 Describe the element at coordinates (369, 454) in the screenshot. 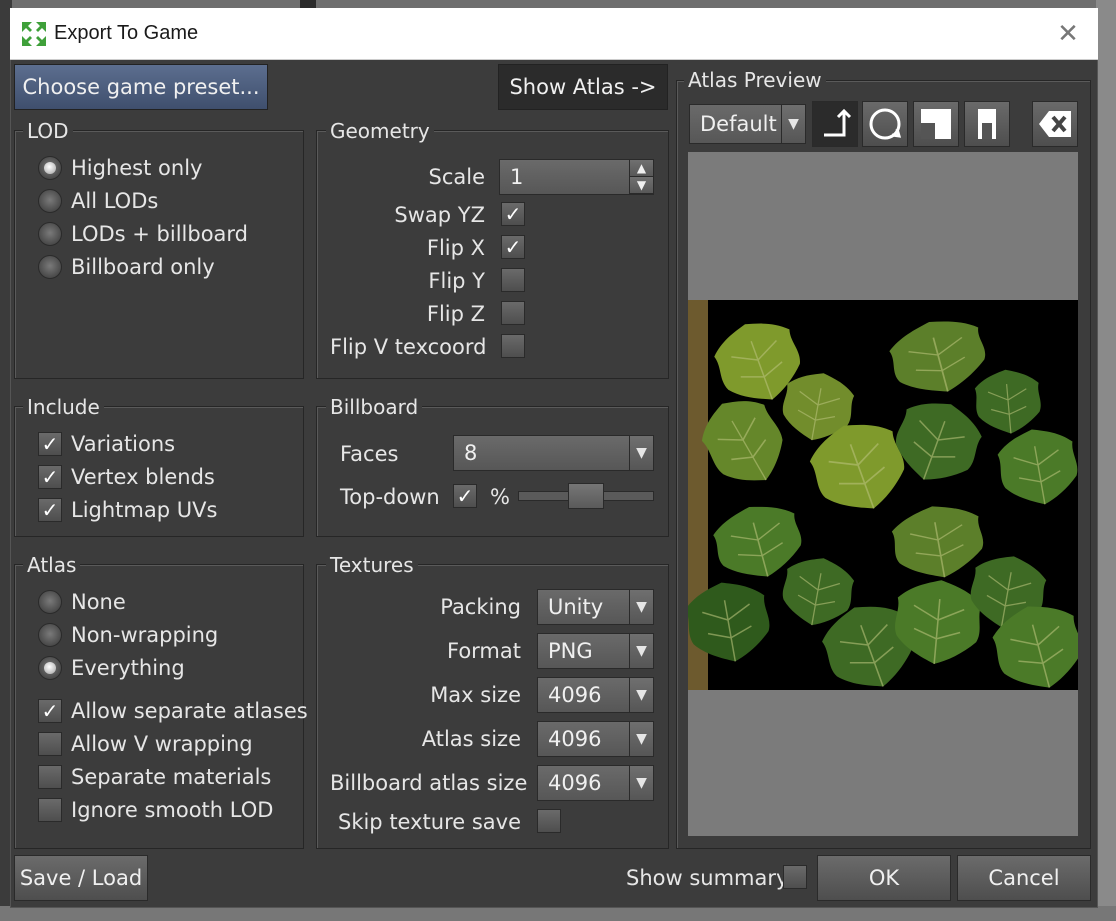

I see `faces-label: Faces` at that location.